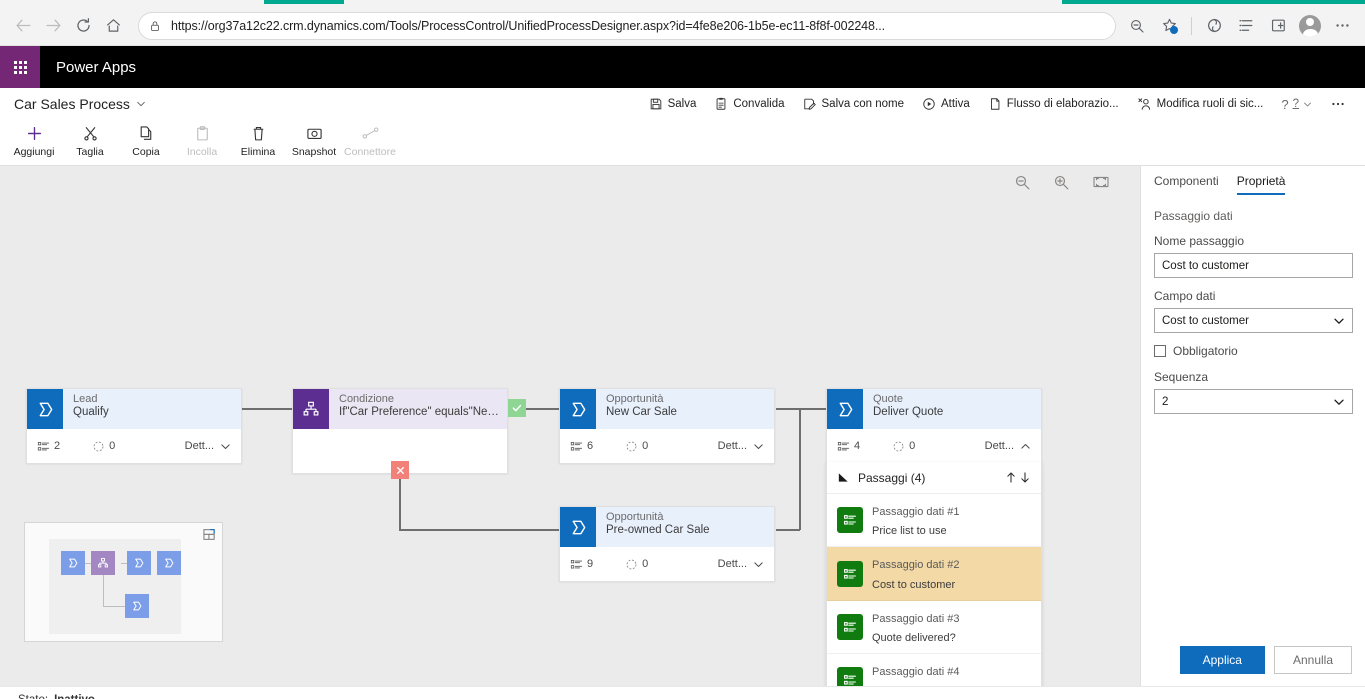 The image size is (1365, 699). I want to click on step-field: Price list to use, so click(909, 531).